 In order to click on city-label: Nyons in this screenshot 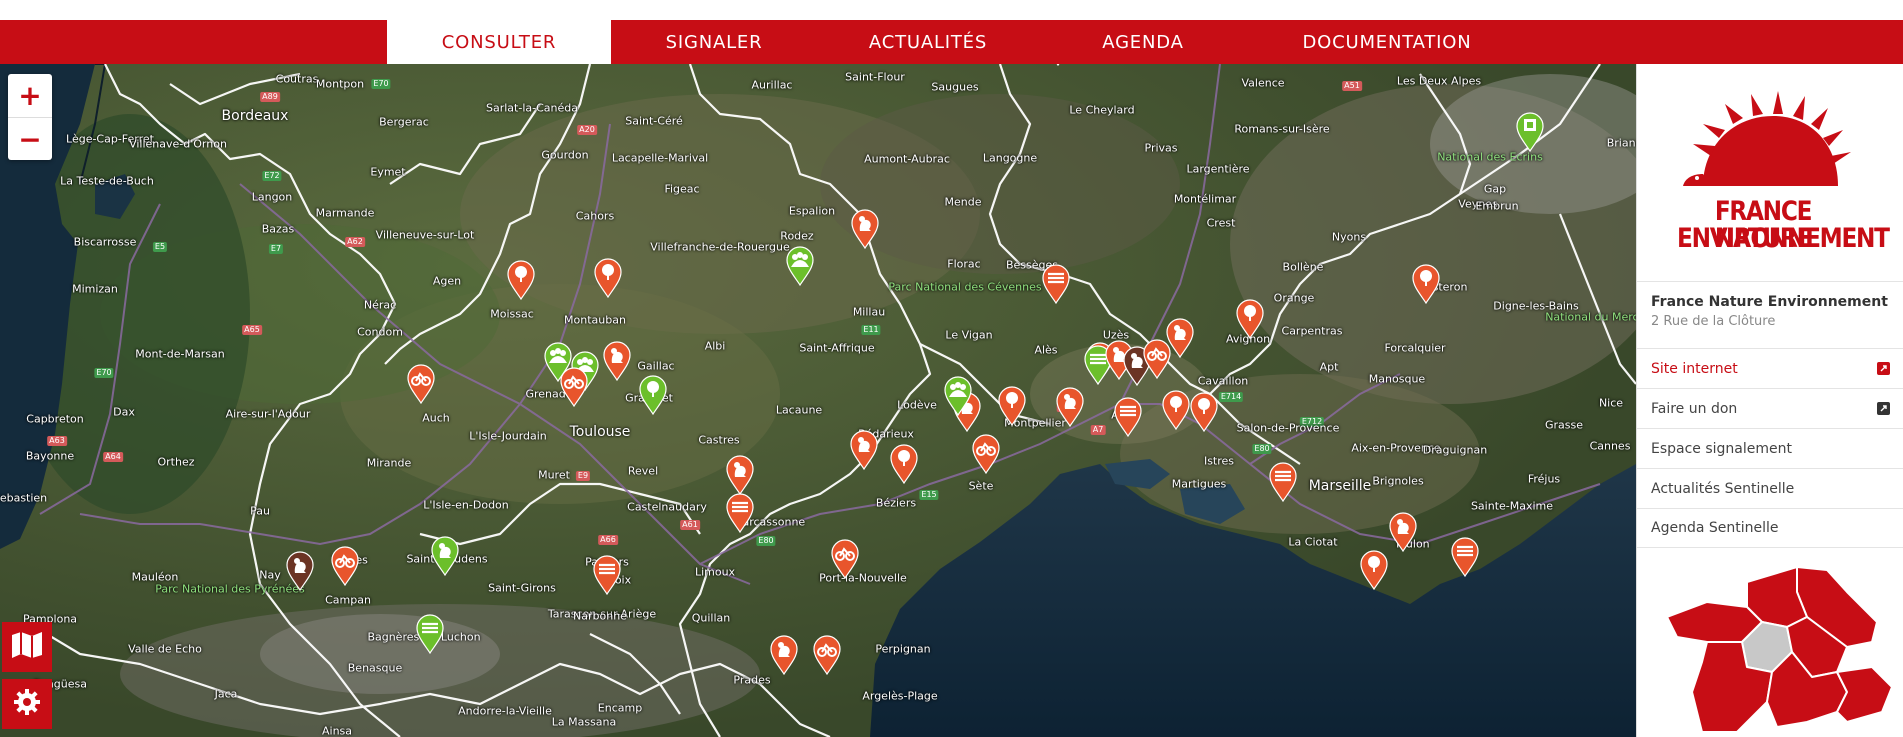, I will do `click(1349, 237)`.